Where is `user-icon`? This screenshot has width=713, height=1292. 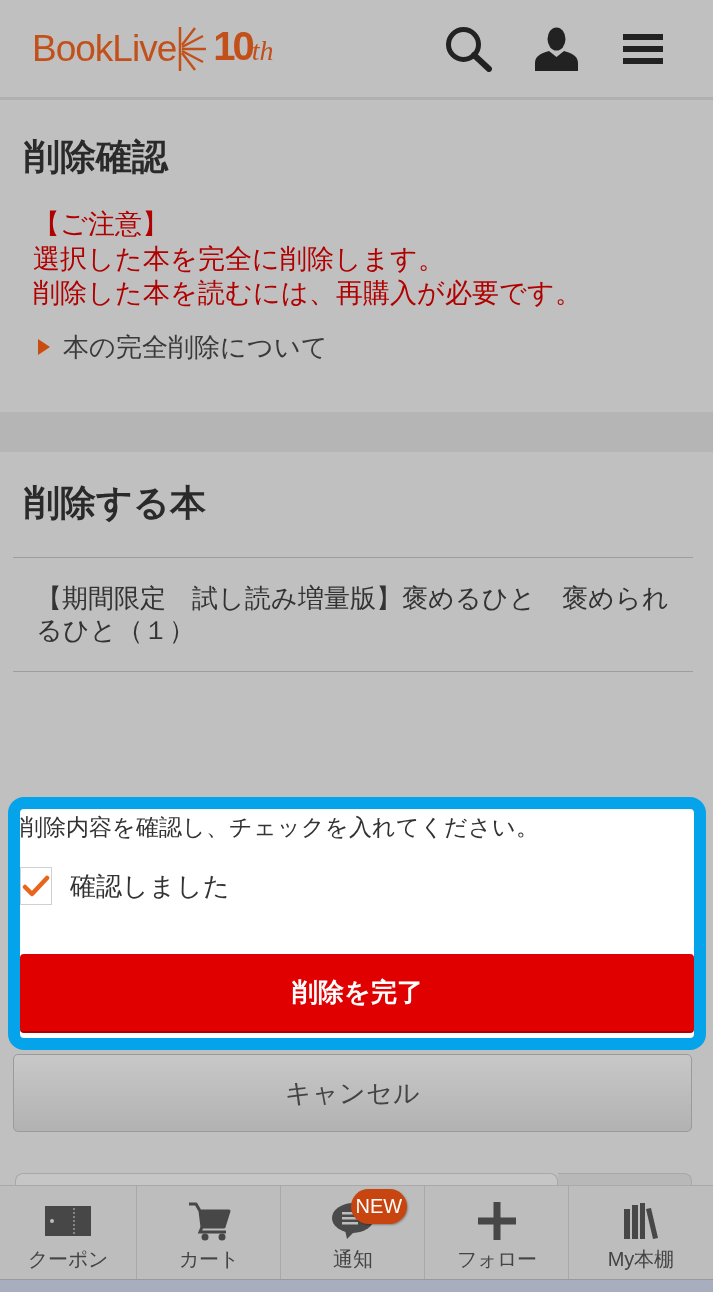
user-icon is located at coordinates (556, 48).